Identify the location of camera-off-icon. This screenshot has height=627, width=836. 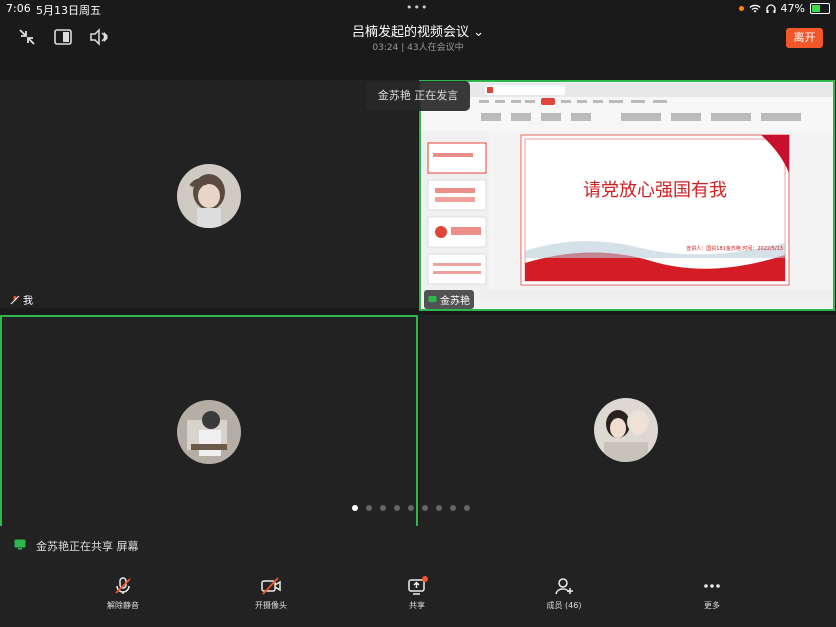
(271, 586).